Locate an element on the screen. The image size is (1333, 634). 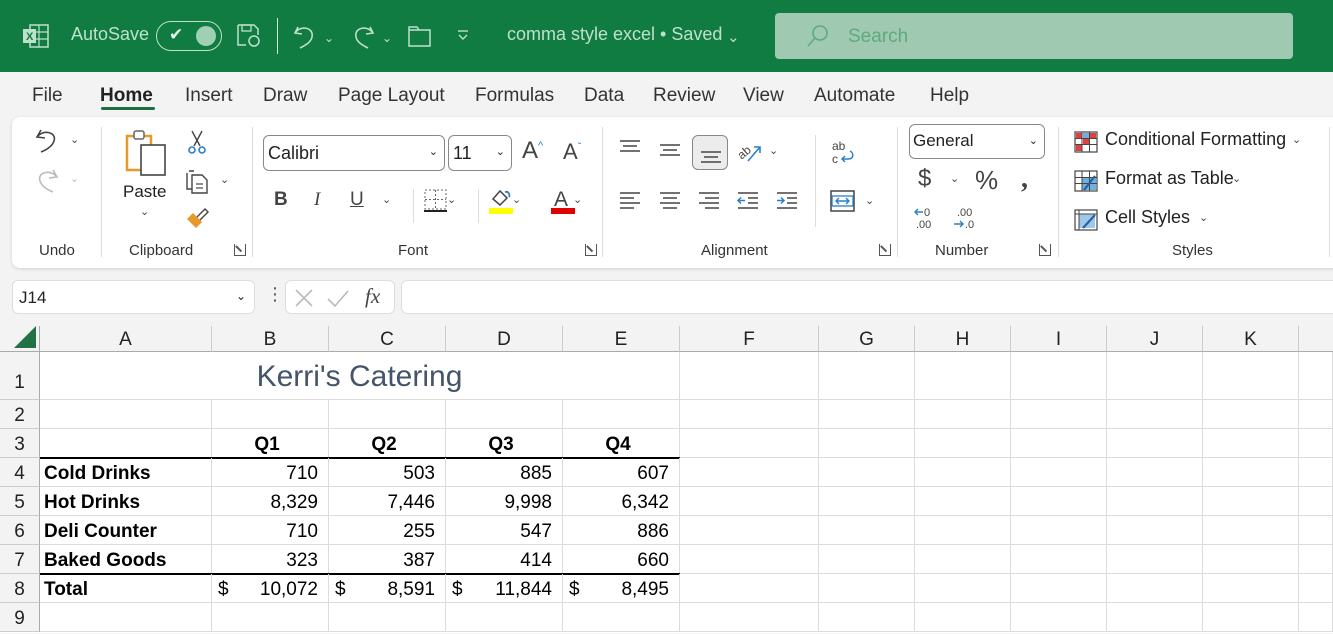
formula-bar-grip-icon: ⋮ is located at coordinates (275, 294).